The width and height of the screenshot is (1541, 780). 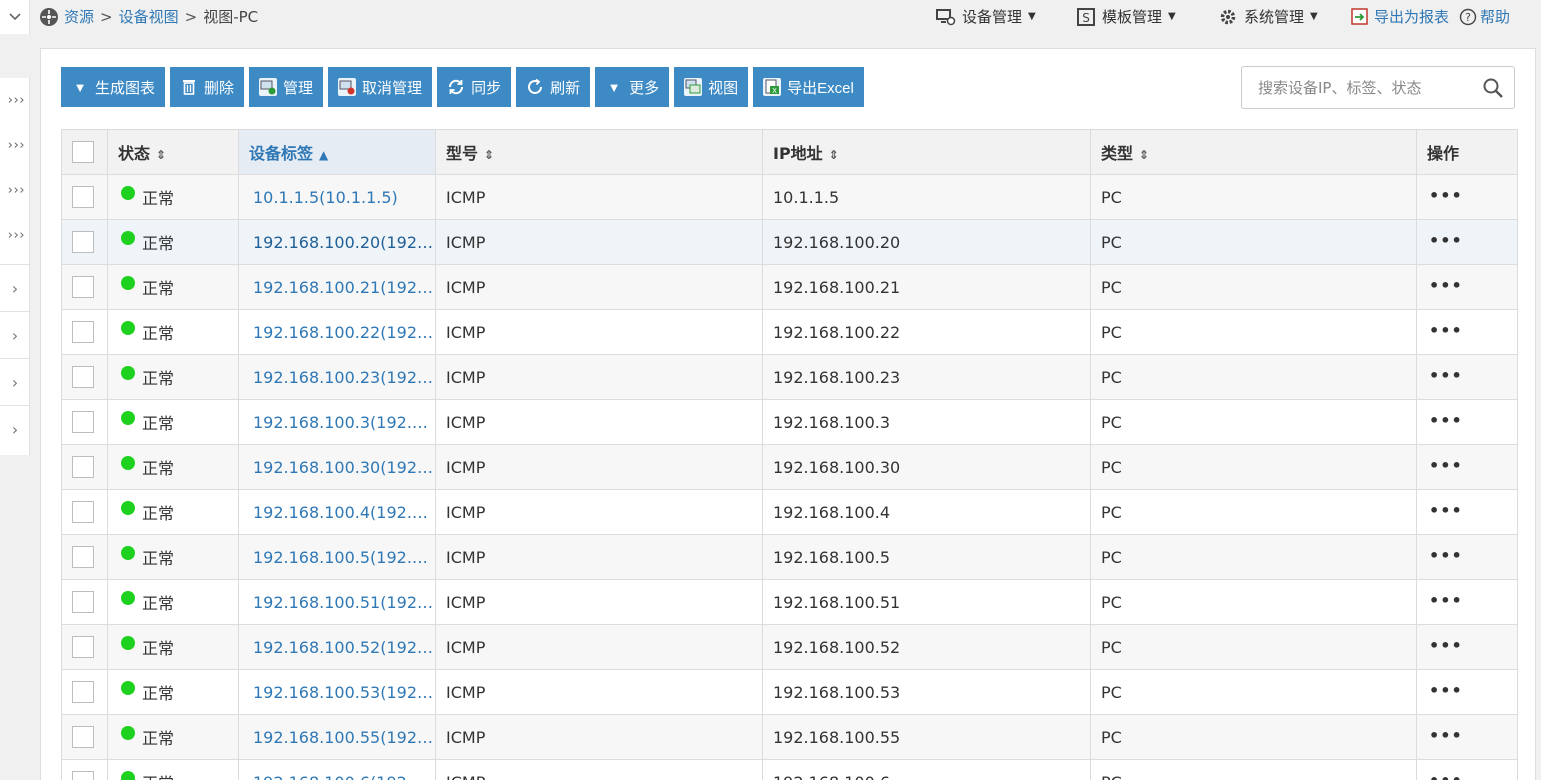 What do you see at coordinates (134, 153) in the screenshot?
I see `status-header-label: 状态` at bounding box center [134, 153].